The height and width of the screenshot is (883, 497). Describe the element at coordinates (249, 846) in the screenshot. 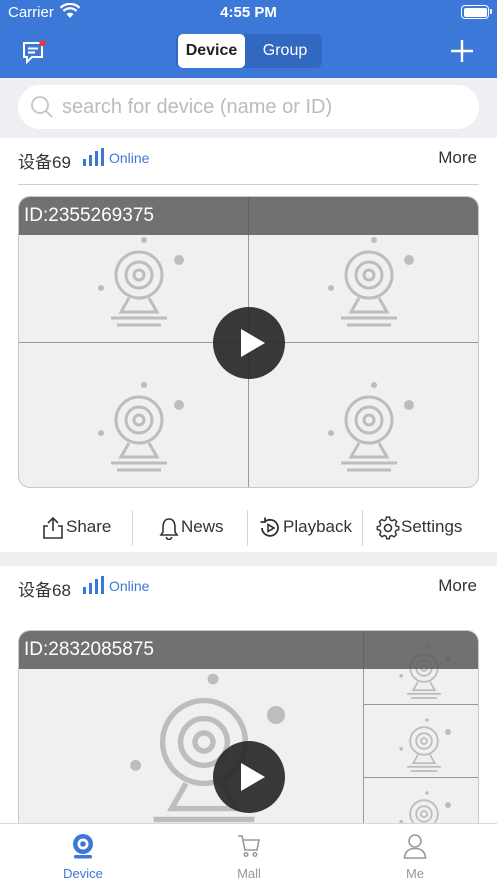

I see `cart-icon` at that location.